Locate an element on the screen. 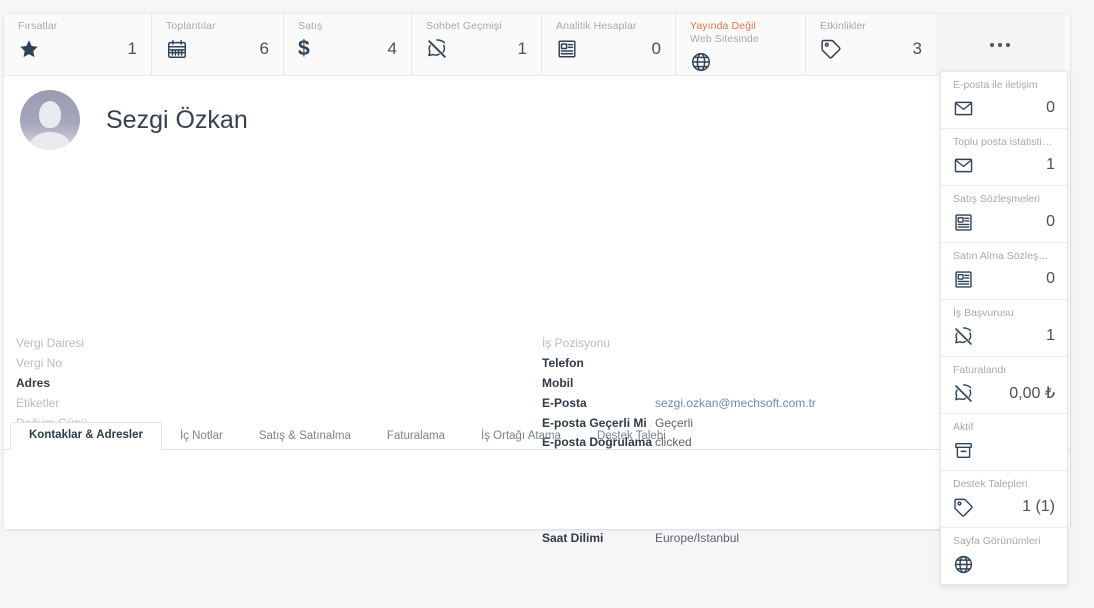  dropdown-item-6: Faturalandı 0,00 ₺ is located at coordinates (1004, 385).